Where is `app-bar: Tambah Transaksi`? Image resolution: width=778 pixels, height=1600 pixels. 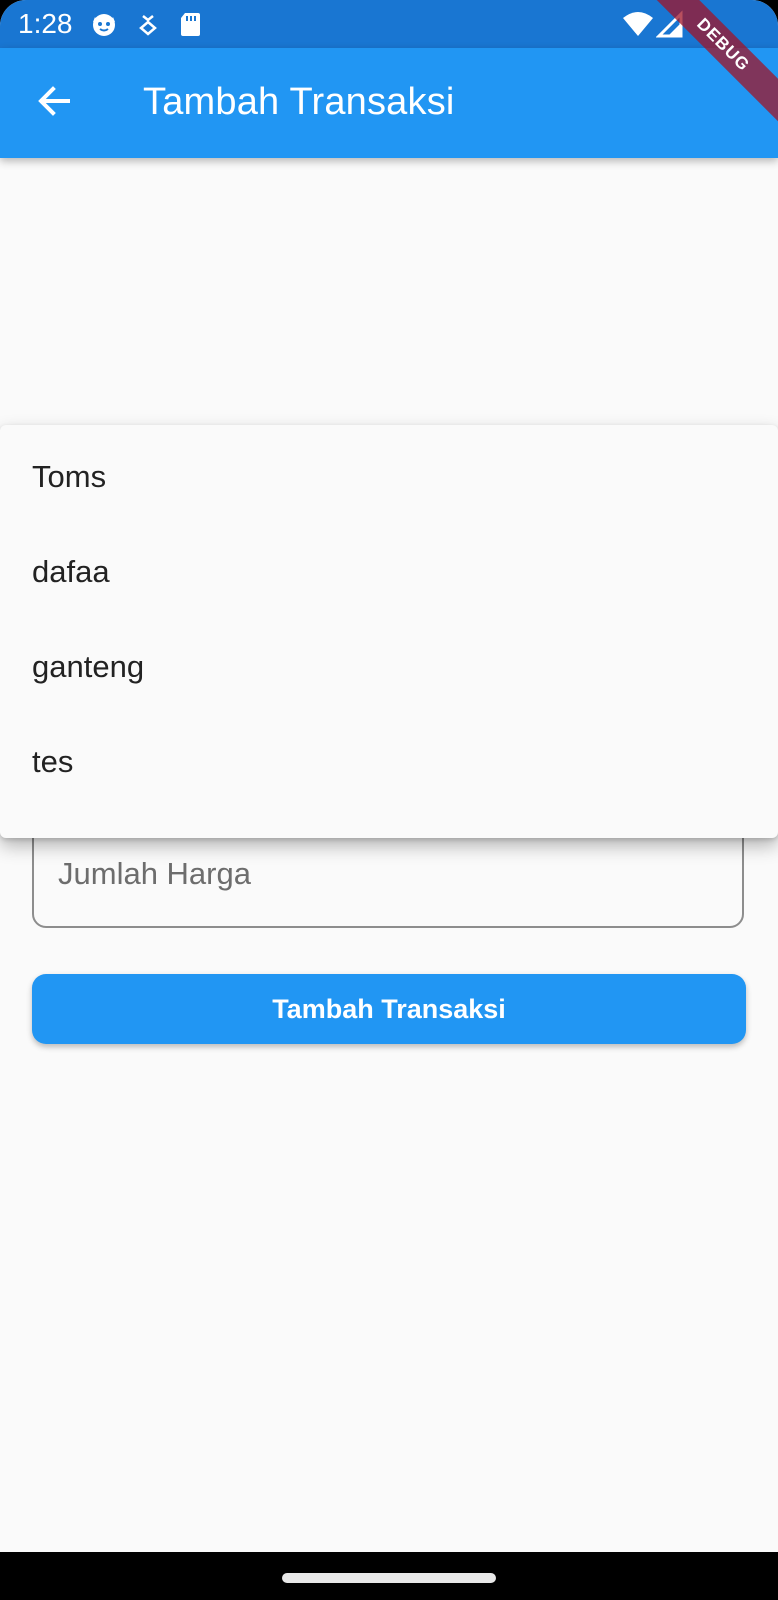
app-bar: Tambah Transaksi is located at coordinates (389, 103).